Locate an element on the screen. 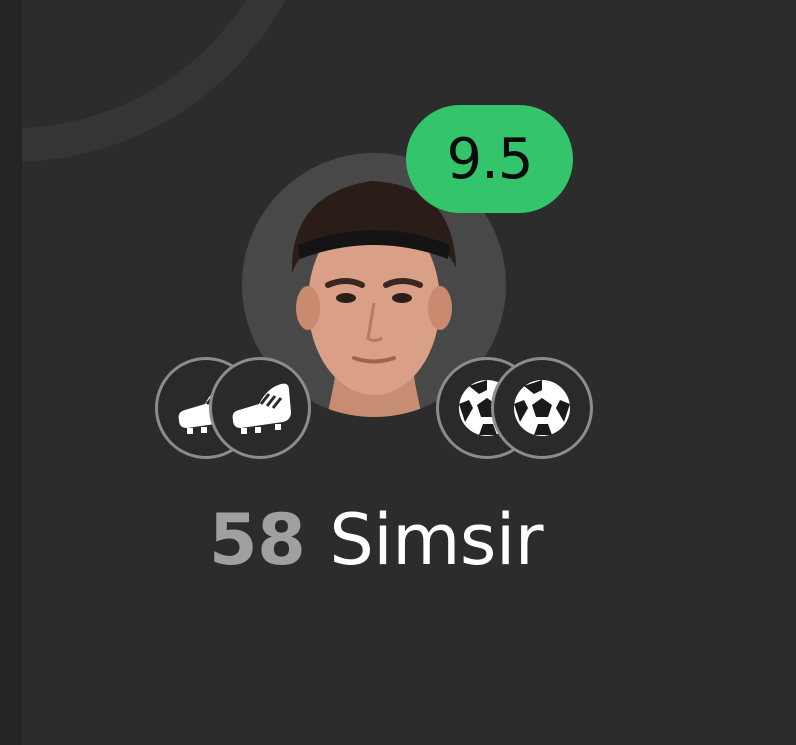 The height and width of the screenshot is (745, 796). soccer-ball-icon is located at coordinates (542, 408).